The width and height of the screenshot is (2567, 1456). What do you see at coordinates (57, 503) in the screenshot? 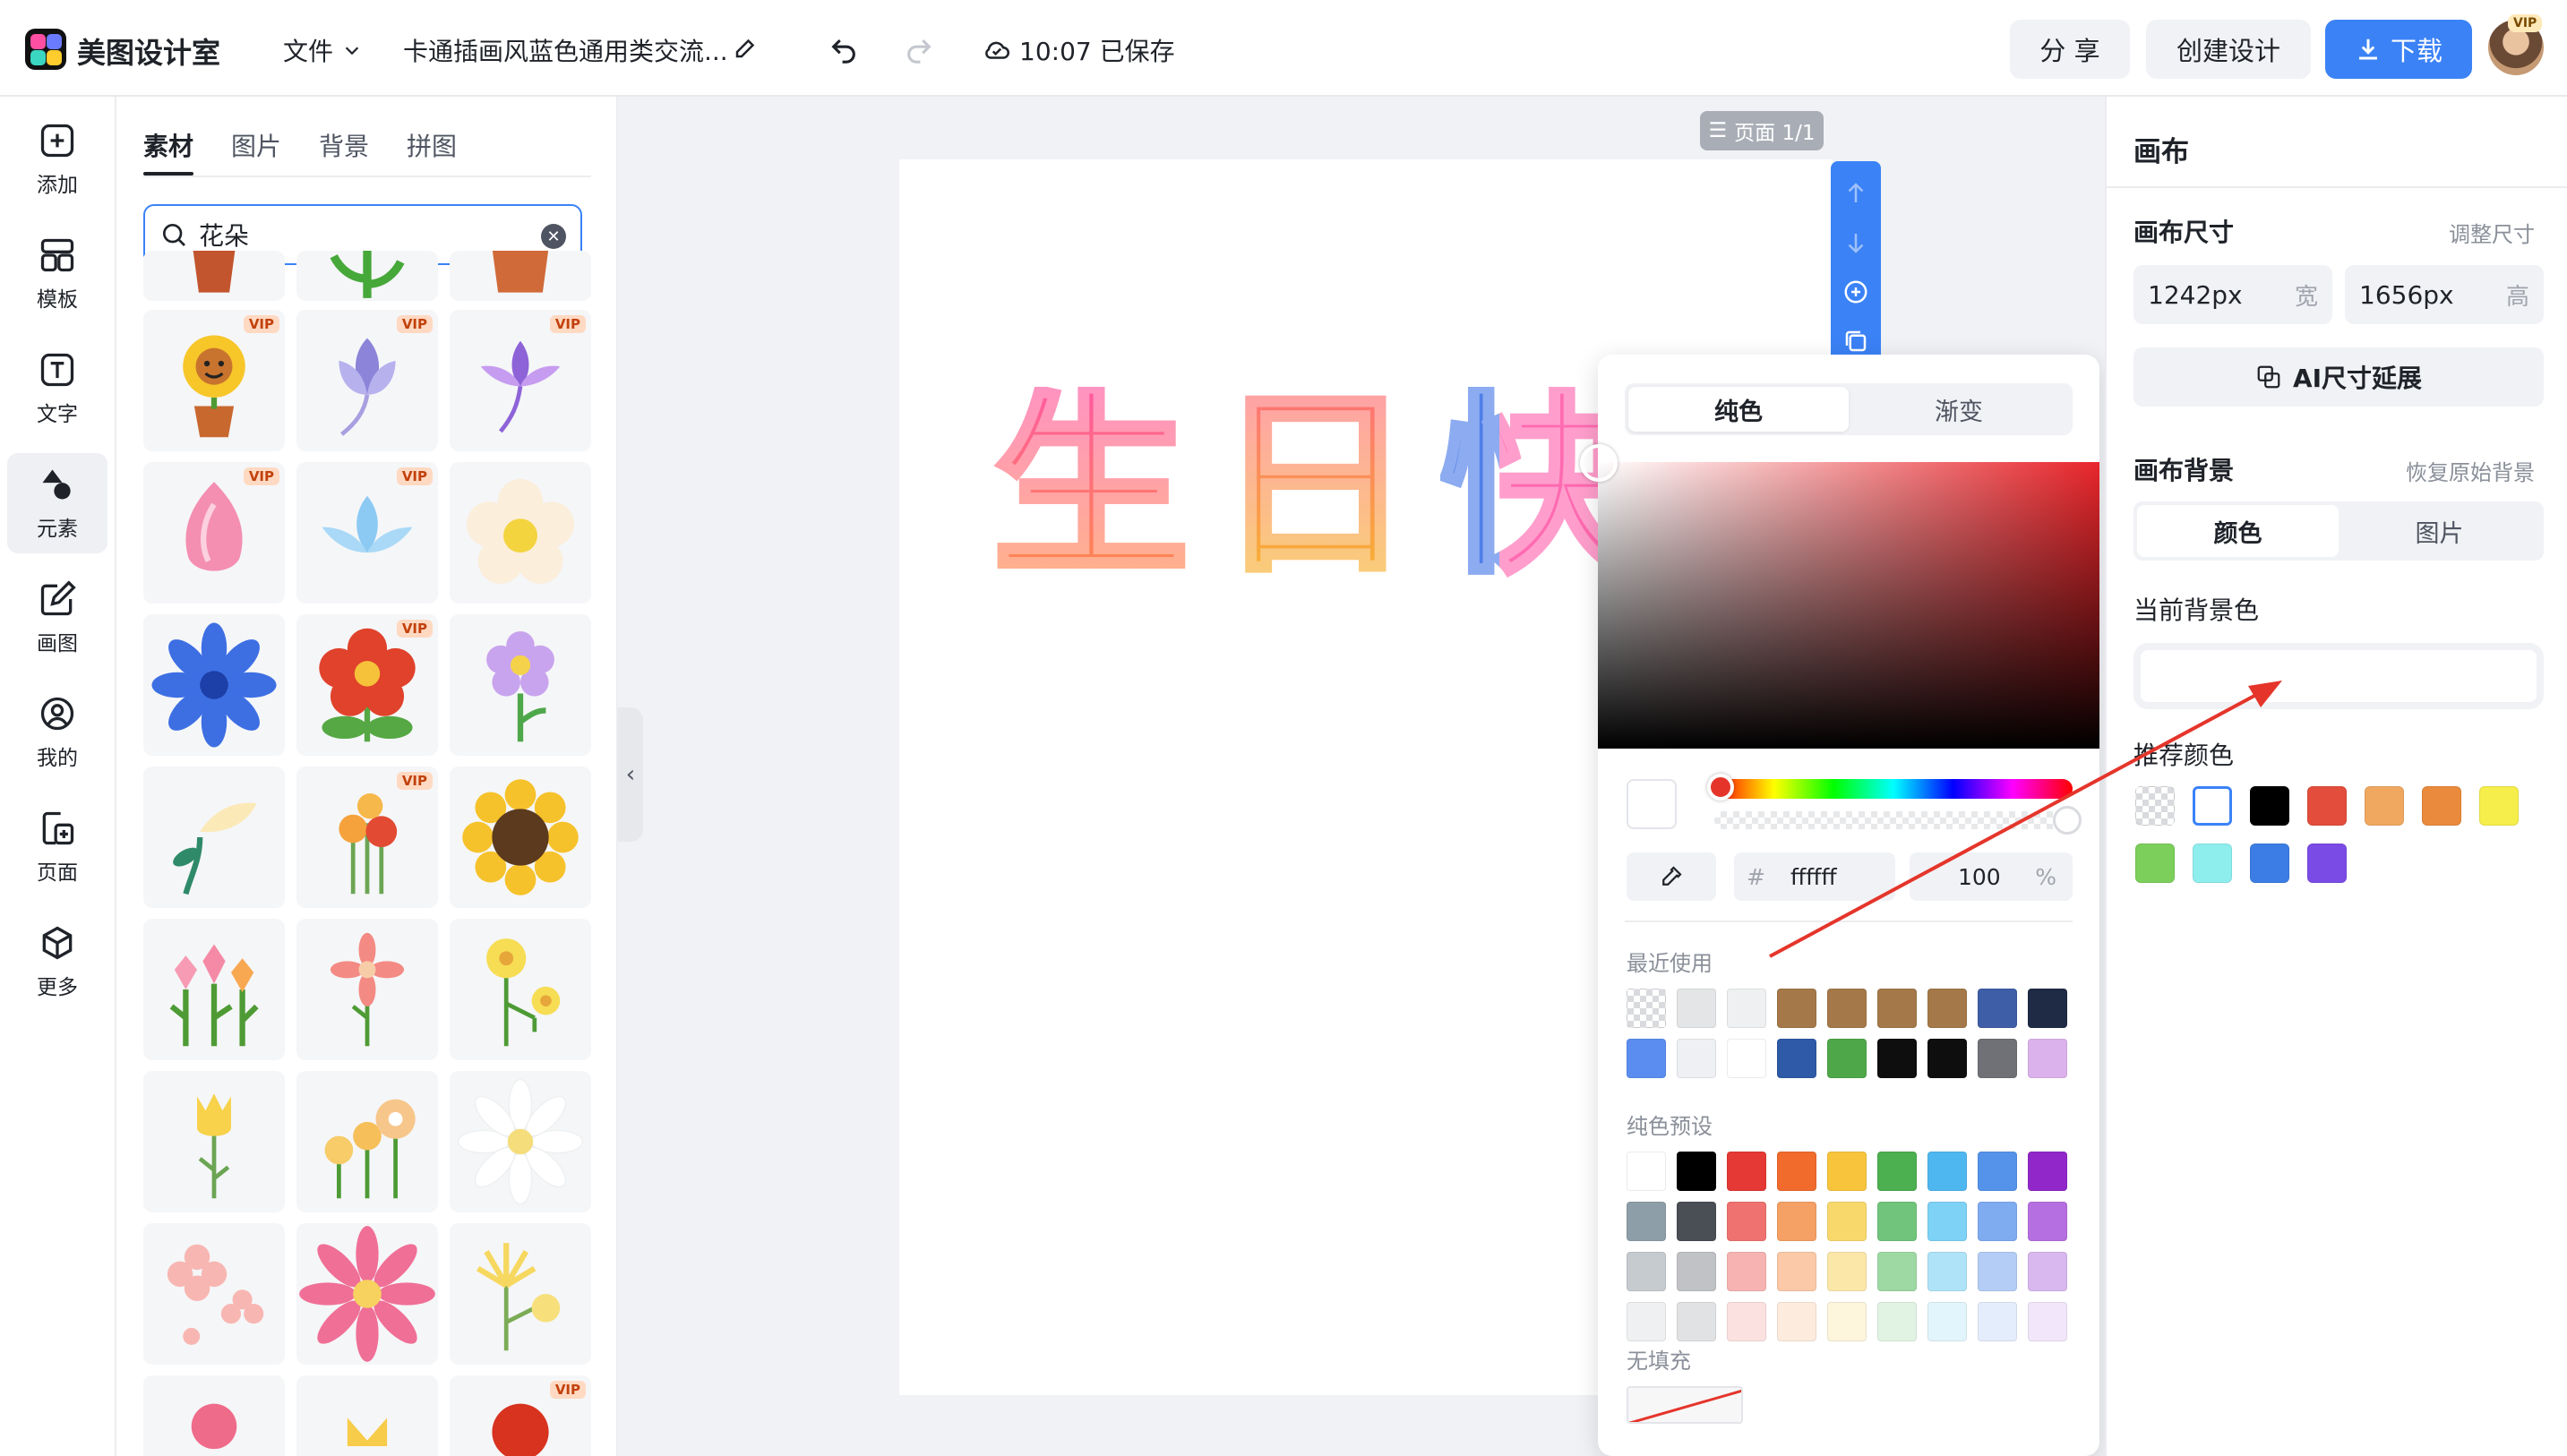
I see `rail-item-elements: 元素` at bounding box center [57, 503].